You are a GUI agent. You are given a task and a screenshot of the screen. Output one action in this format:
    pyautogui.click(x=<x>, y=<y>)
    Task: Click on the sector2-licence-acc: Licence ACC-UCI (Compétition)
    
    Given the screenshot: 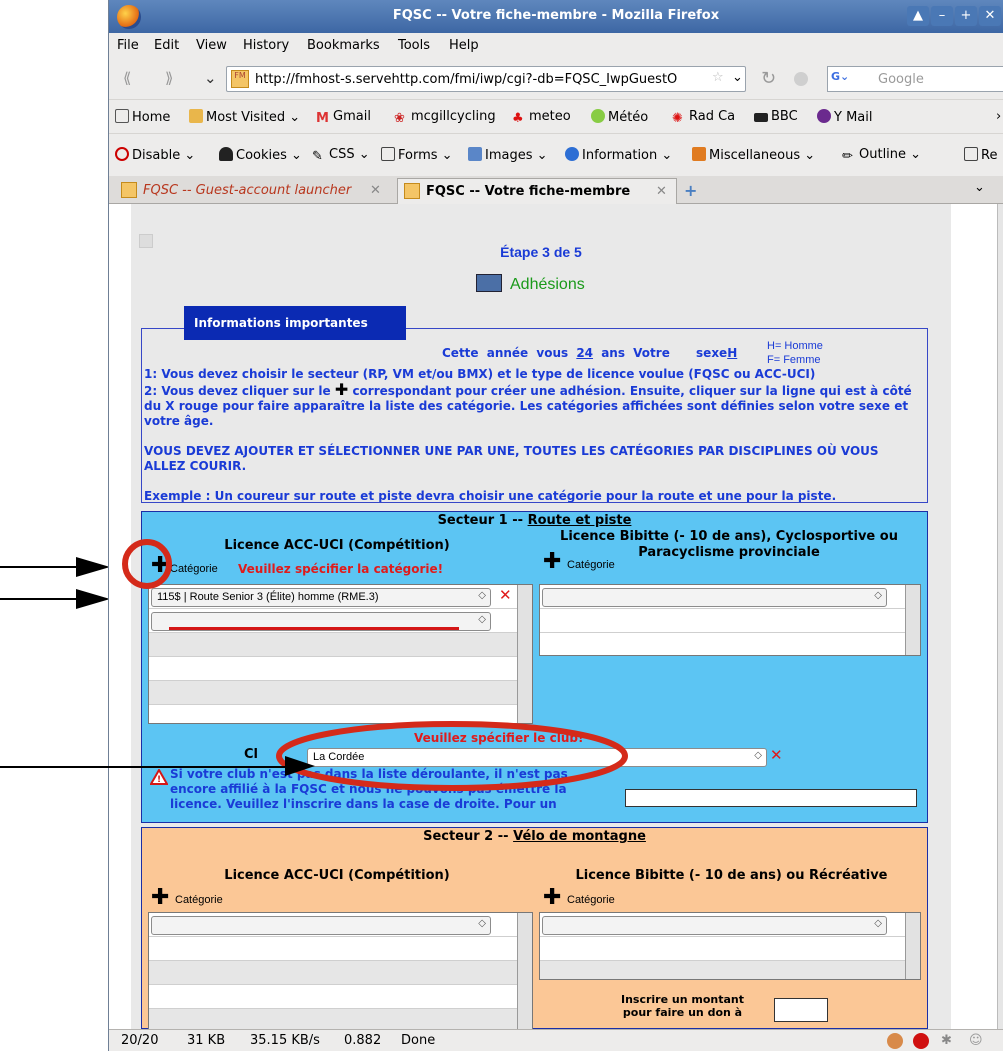 What is the action you would take?
    pyautogui.click(x=337, y=875)
    